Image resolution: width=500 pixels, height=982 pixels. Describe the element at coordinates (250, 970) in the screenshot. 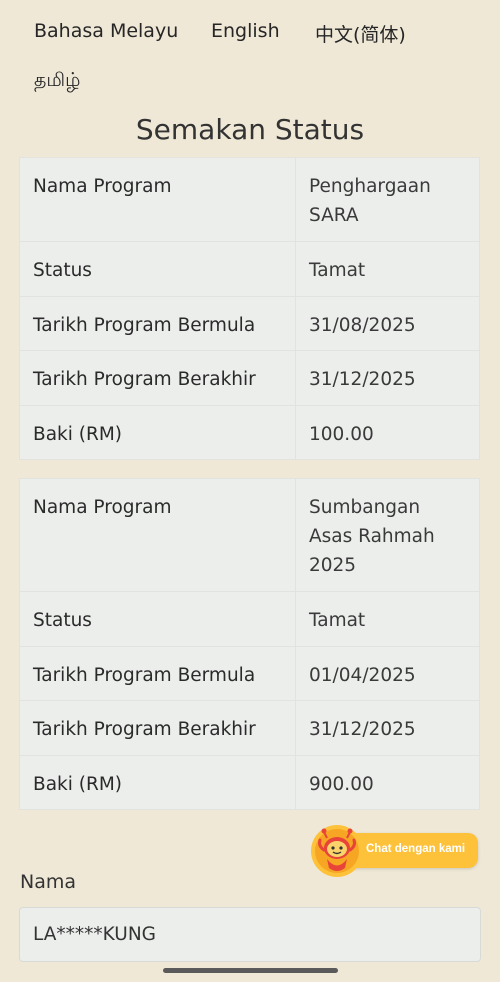

I see `home-indicator` at that location.